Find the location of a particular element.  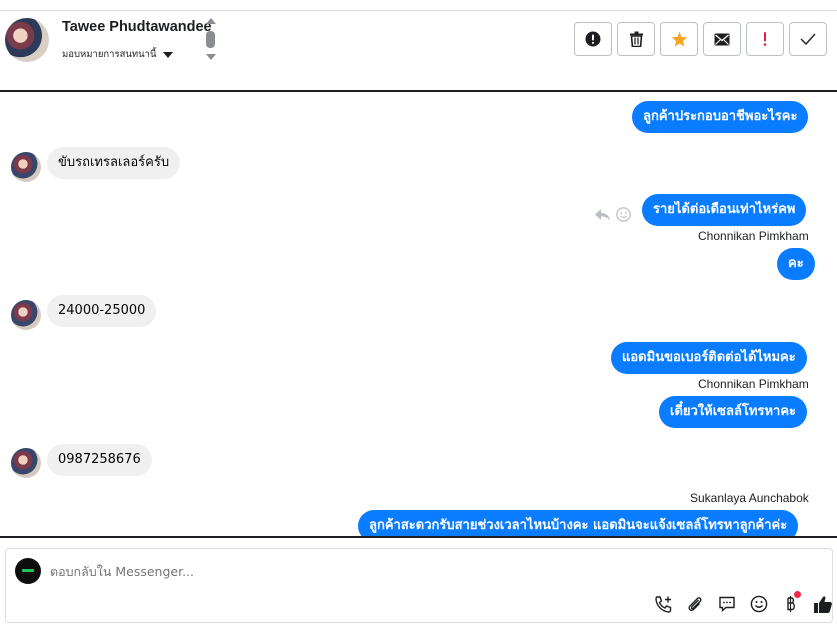

trash-icon is located at coordinates (636, 39).